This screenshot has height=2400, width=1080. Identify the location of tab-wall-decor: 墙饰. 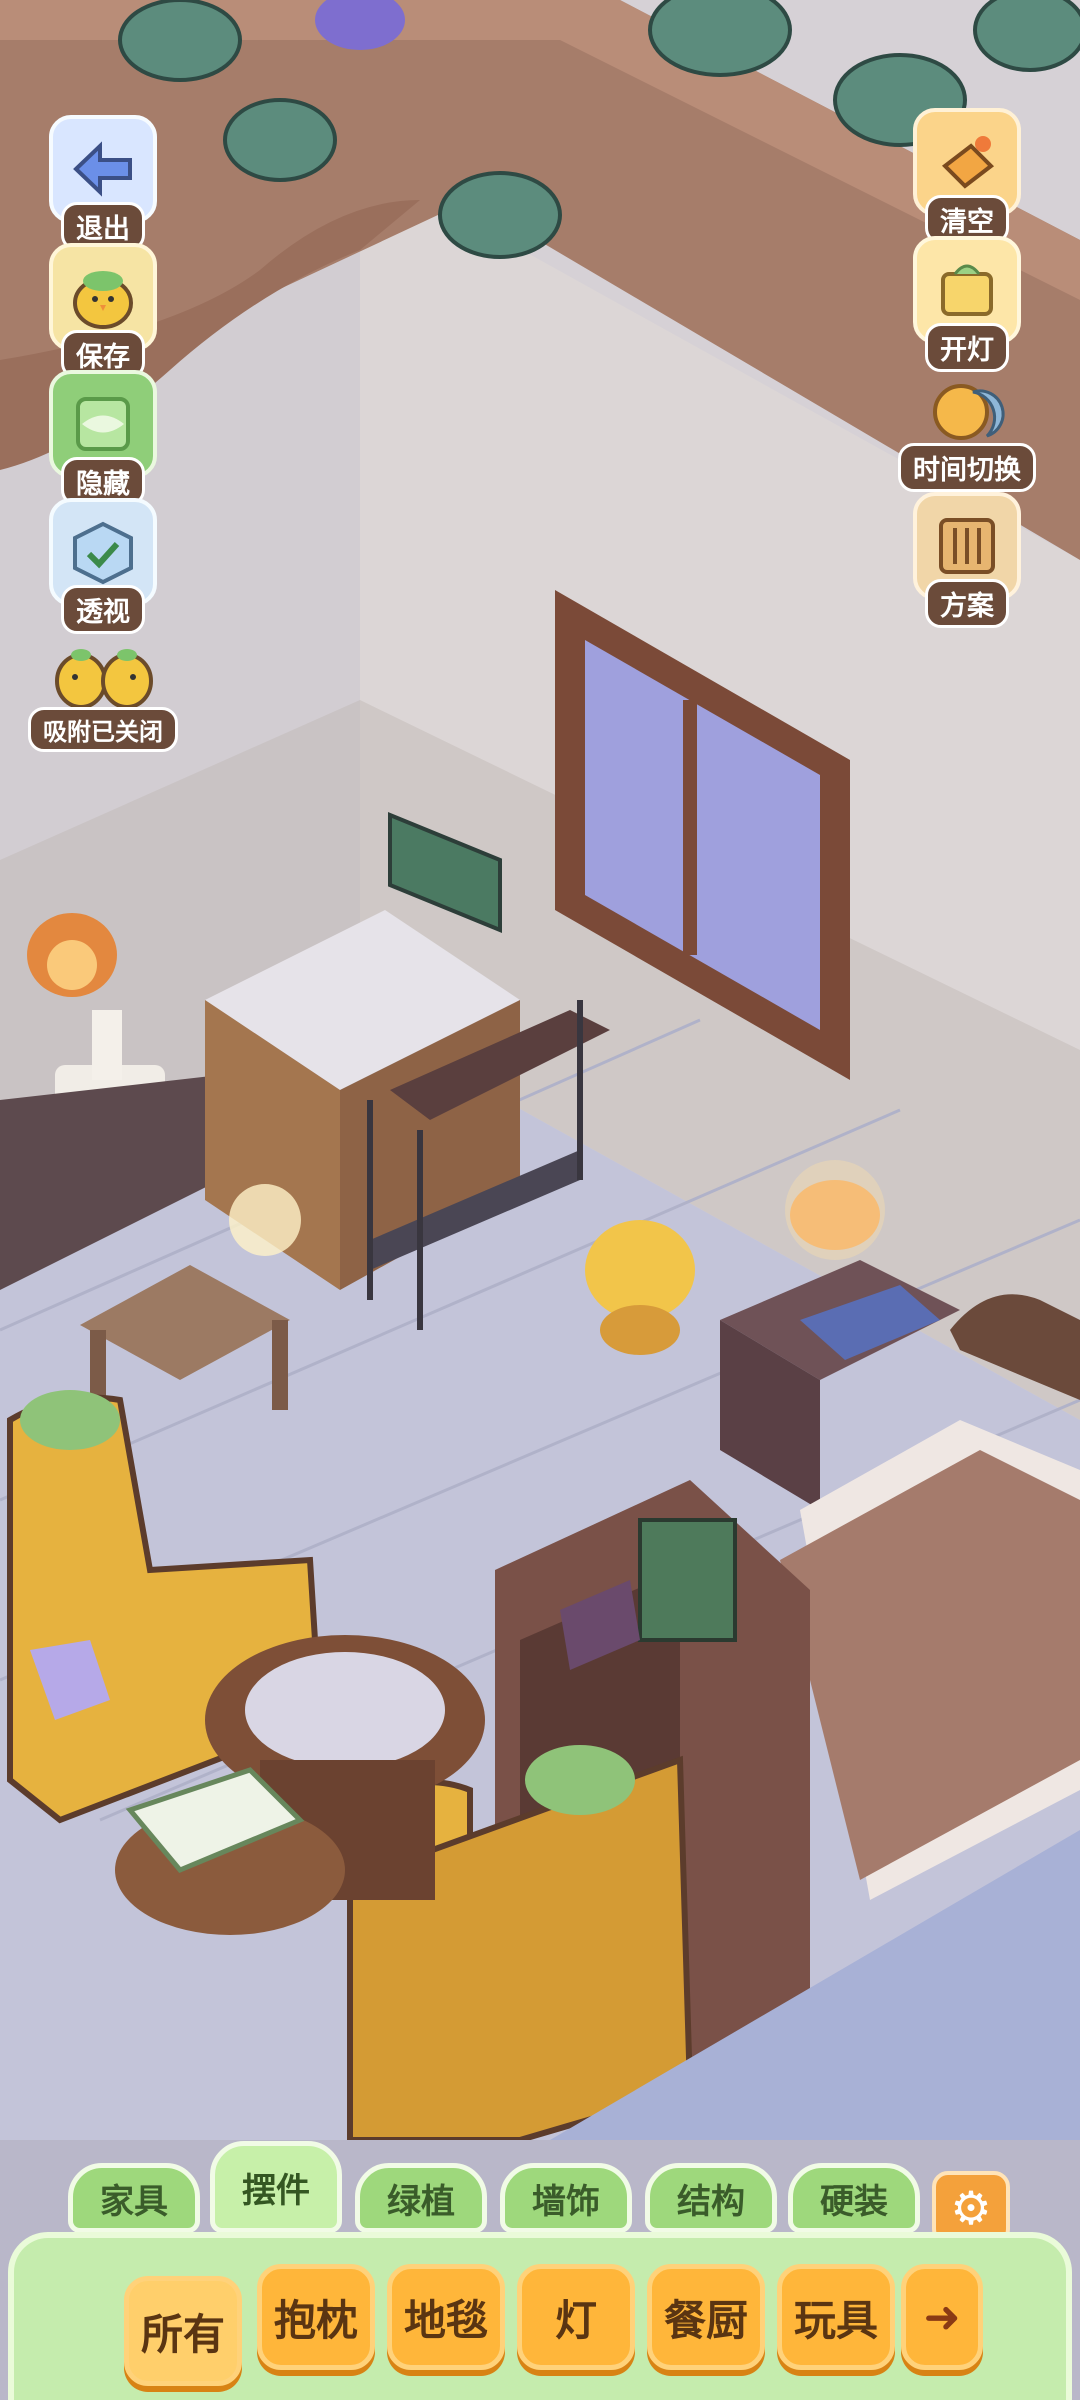
(566, 2198).